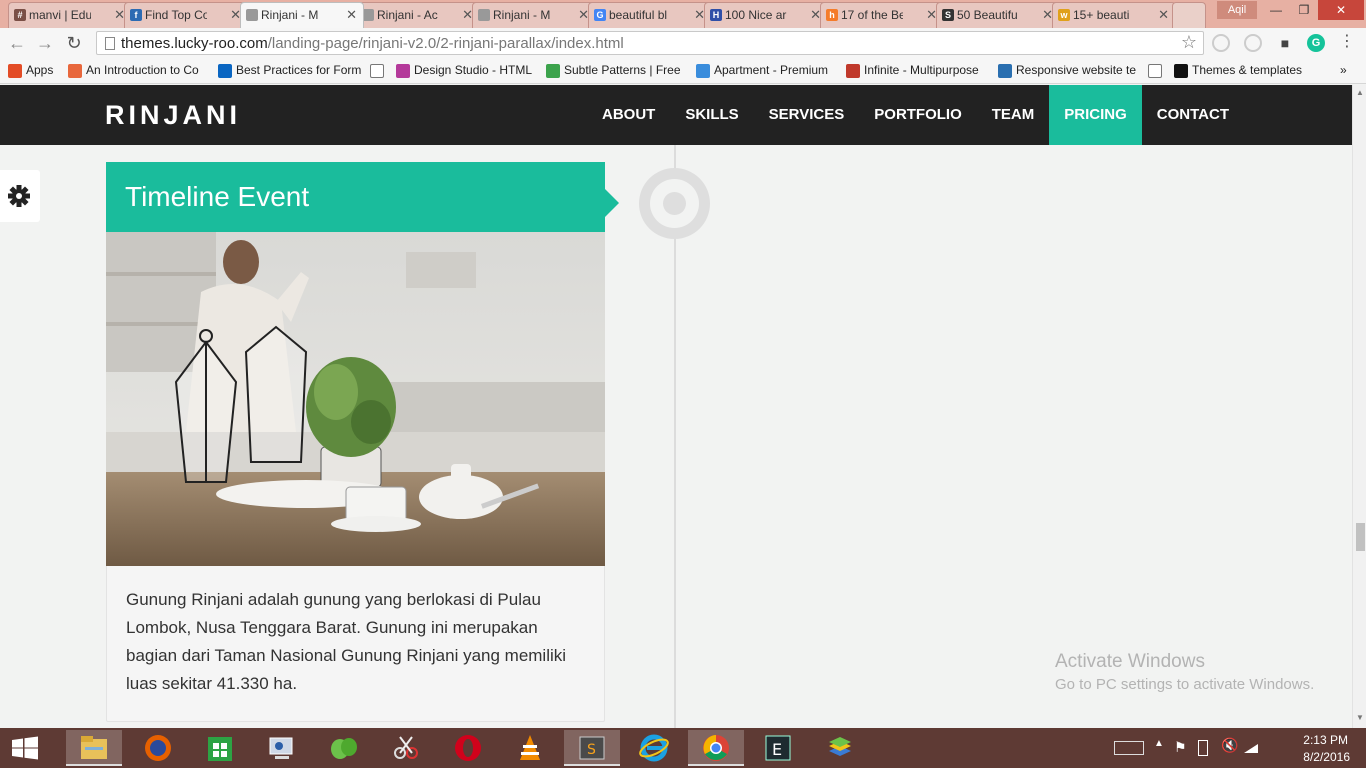  I want to click on taskbar-opera, so click(468, 748).